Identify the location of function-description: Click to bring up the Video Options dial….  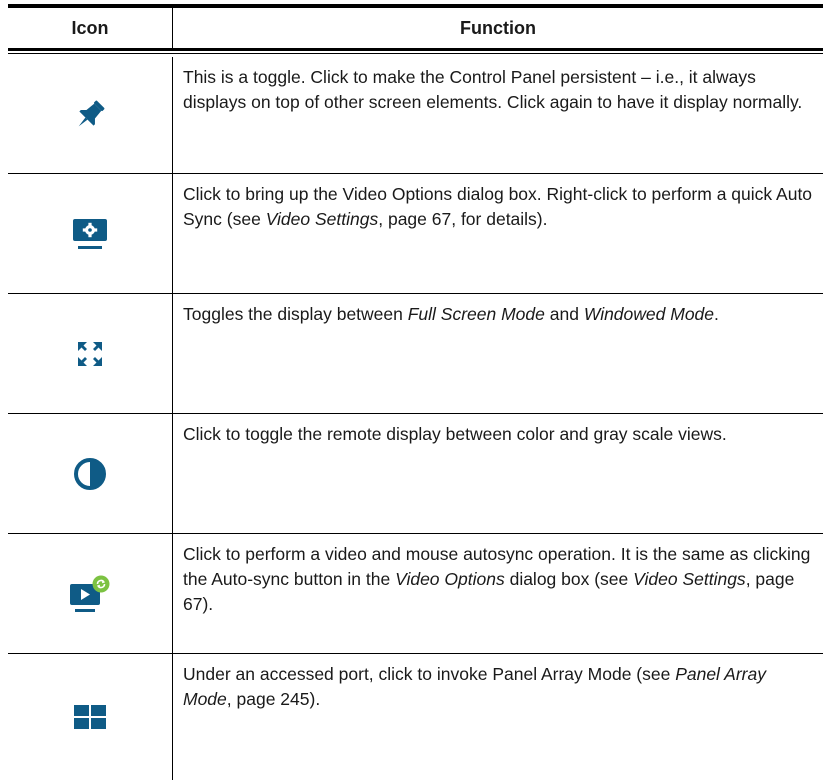
(498, 206).